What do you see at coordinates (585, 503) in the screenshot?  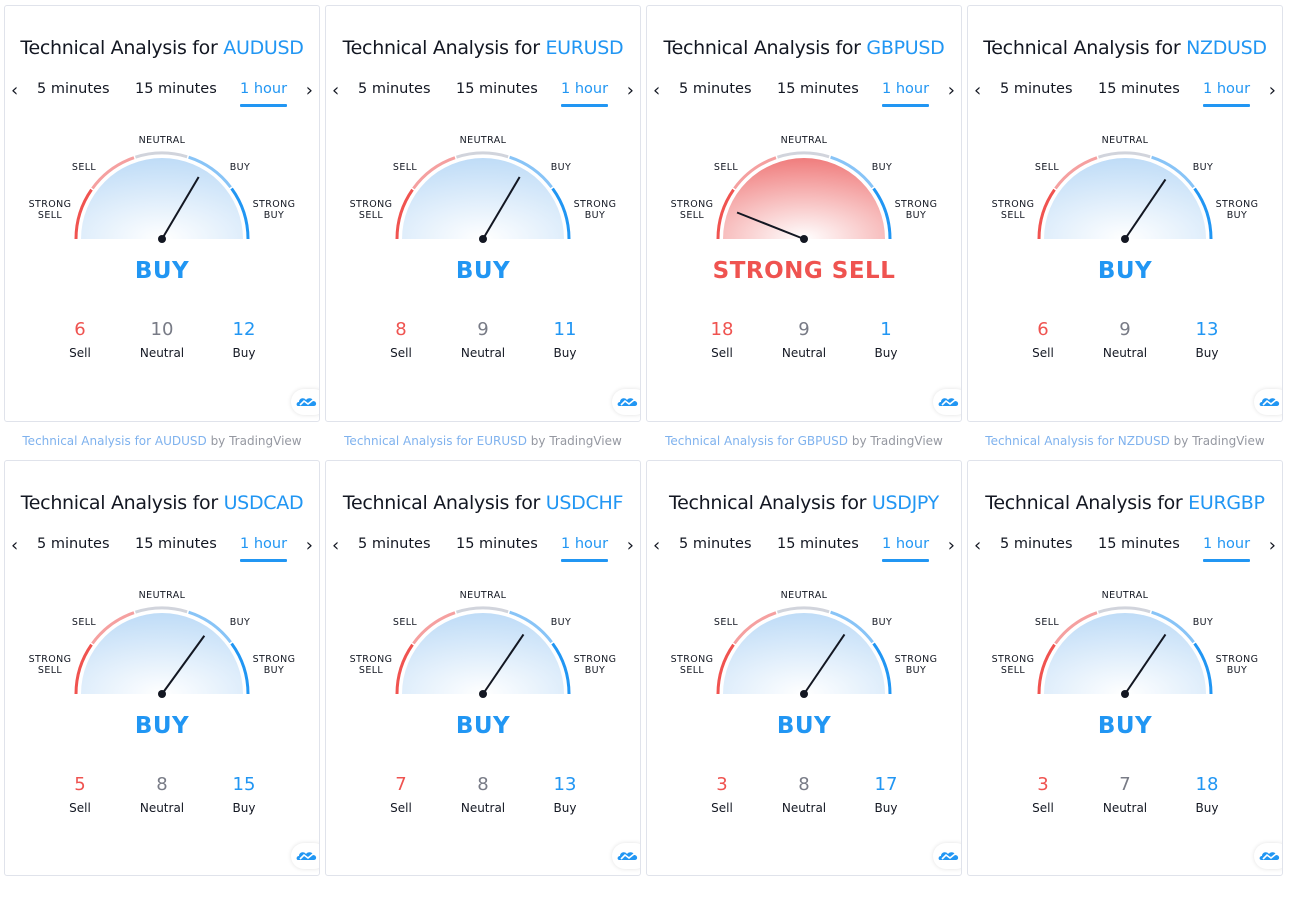 I see `symbol-link: USDCHF` at bounding box center [585, 503].